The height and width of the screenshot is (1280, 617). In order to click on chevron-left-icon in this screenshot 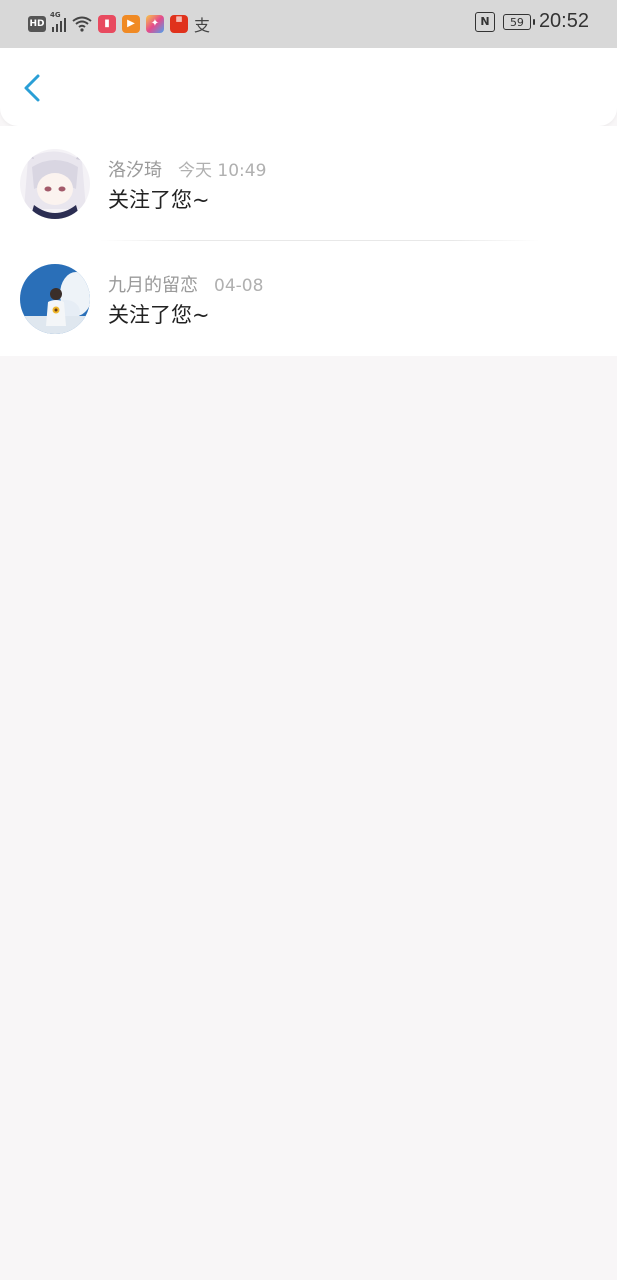, I will do `click(32, 88)`.